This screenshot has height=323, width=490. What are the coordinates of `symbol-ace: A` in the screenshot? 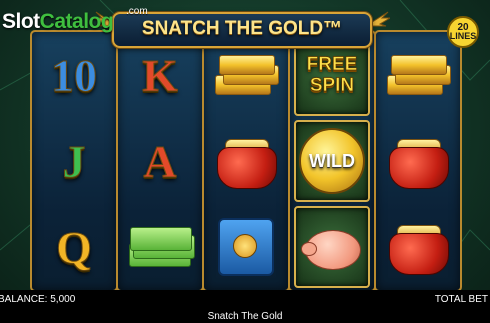 It's located at (160, 161).